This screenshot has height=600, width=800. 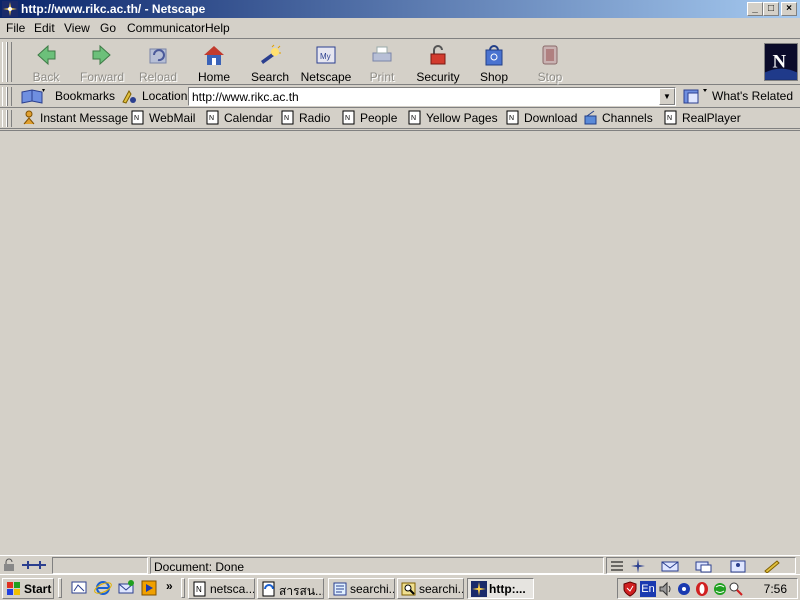 What do you see at coordinates (755, 9) in the screenshot?
I see `minimize-button: _` at bounding box center [755, 9].